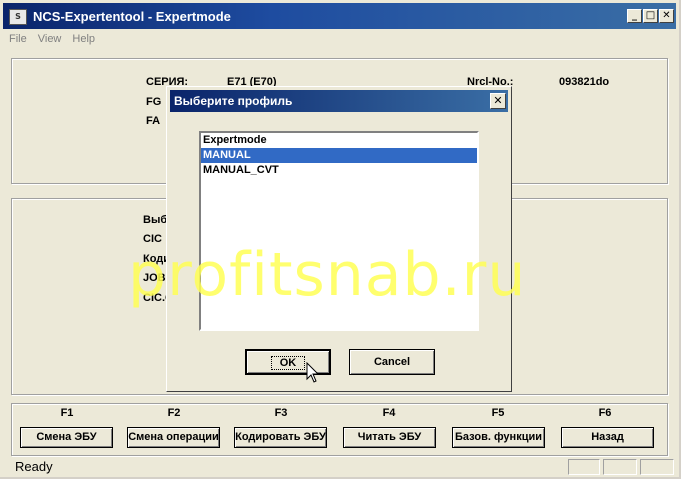  I want to click on profile-item-expertmode: Expertmode, so click(339, 140).